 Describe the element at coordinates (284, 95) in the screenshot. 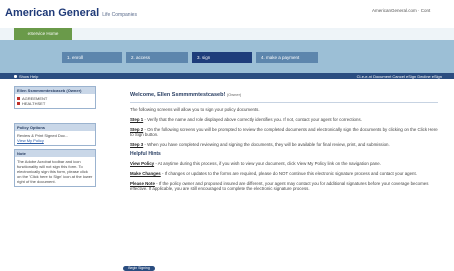

I see `page-title: Welcome, Ellen Ssmmmmtestcaseb! (Owner)` at that location.